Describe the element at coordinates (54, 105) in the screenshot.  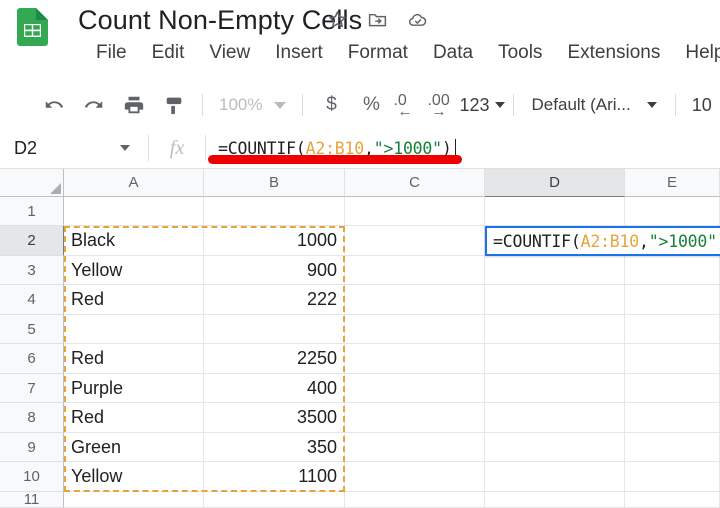
I see `undo-icon` at that location.